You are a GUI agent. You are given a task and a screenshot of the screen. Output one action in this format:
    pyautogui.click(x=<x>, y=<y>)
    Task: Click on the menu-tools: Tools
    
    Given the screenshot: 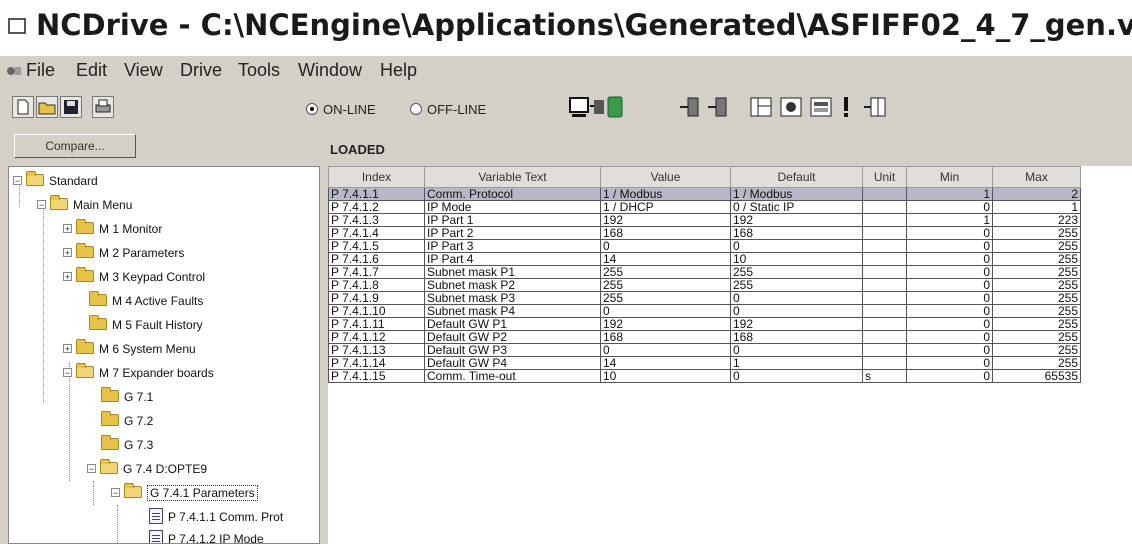 What is the action you would take?
    pyautogui.click(x=259, y=70)
    